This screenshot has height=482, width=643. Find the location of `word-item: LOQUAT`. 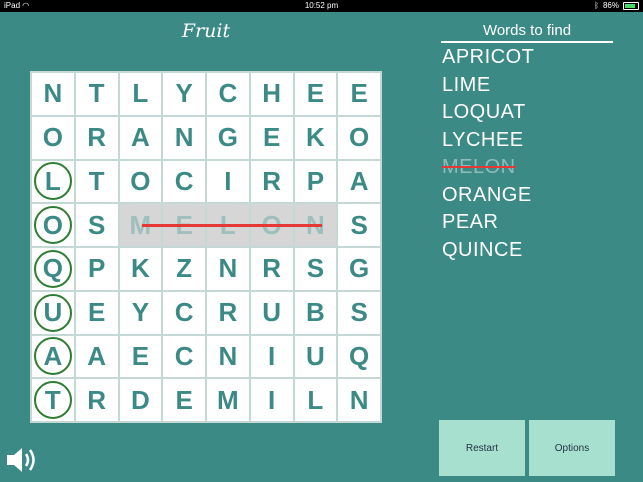

word-item: LOQUAT is located at coordinates (484, 112).